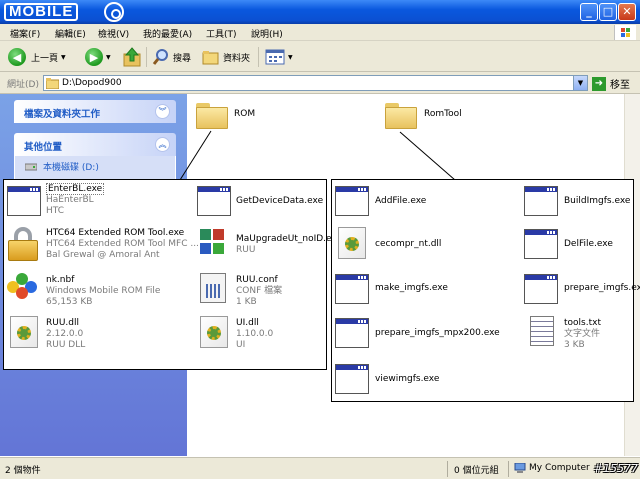 Image resolution: width=640 pixels, height=479 pixels. Describe the element at coordinates (115, 233) in the screenshot. I see `file-name: HTC64 Extended ROM Tool.exe` at that location.